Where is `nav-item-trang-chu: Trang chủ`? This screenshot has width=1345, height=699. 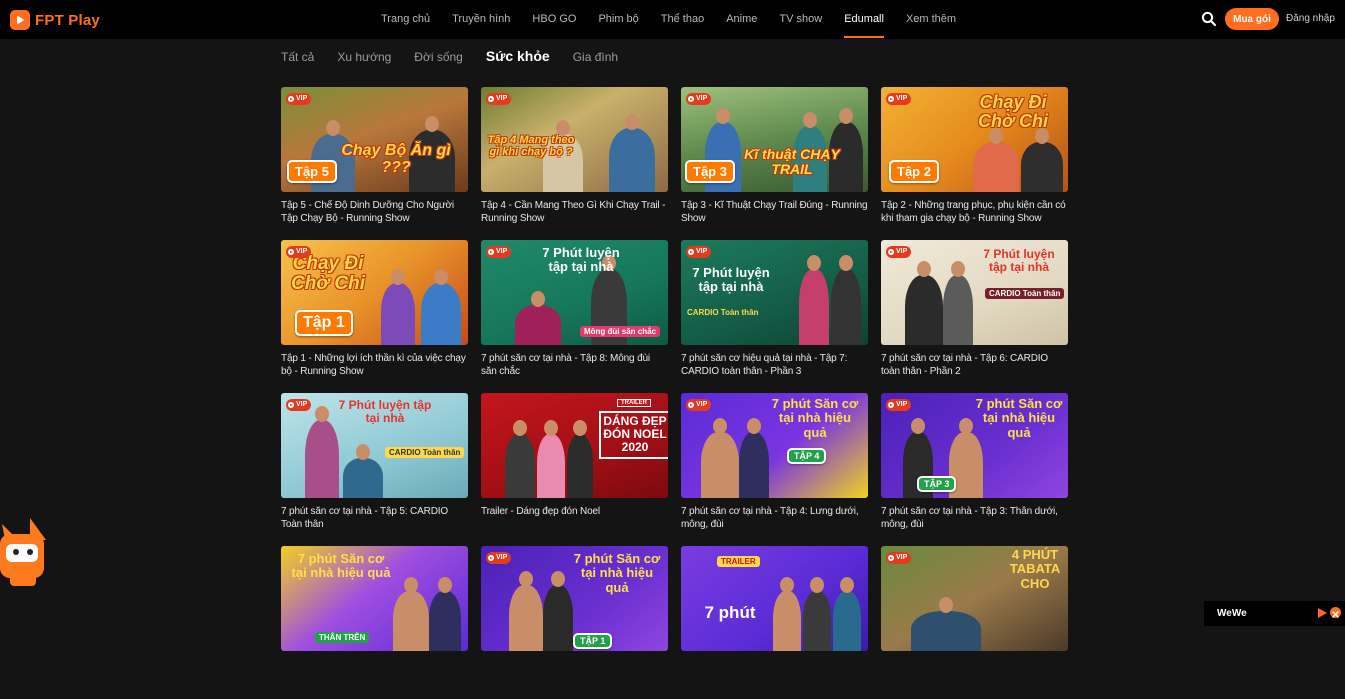
nav-item-trang-chu: Trang chủ is located at coordinates (405, 19).